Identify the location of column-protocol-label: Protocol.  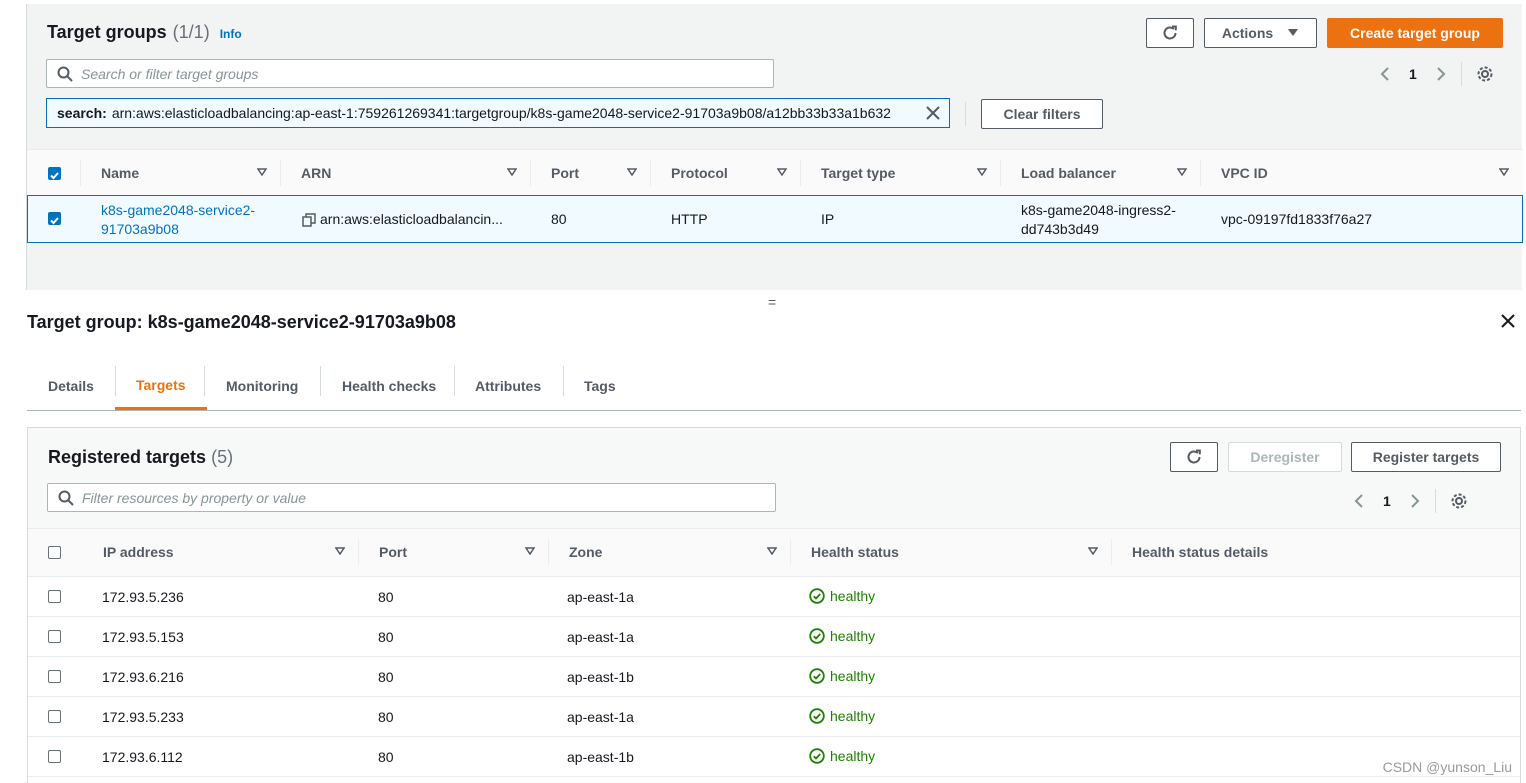
(699, 173).